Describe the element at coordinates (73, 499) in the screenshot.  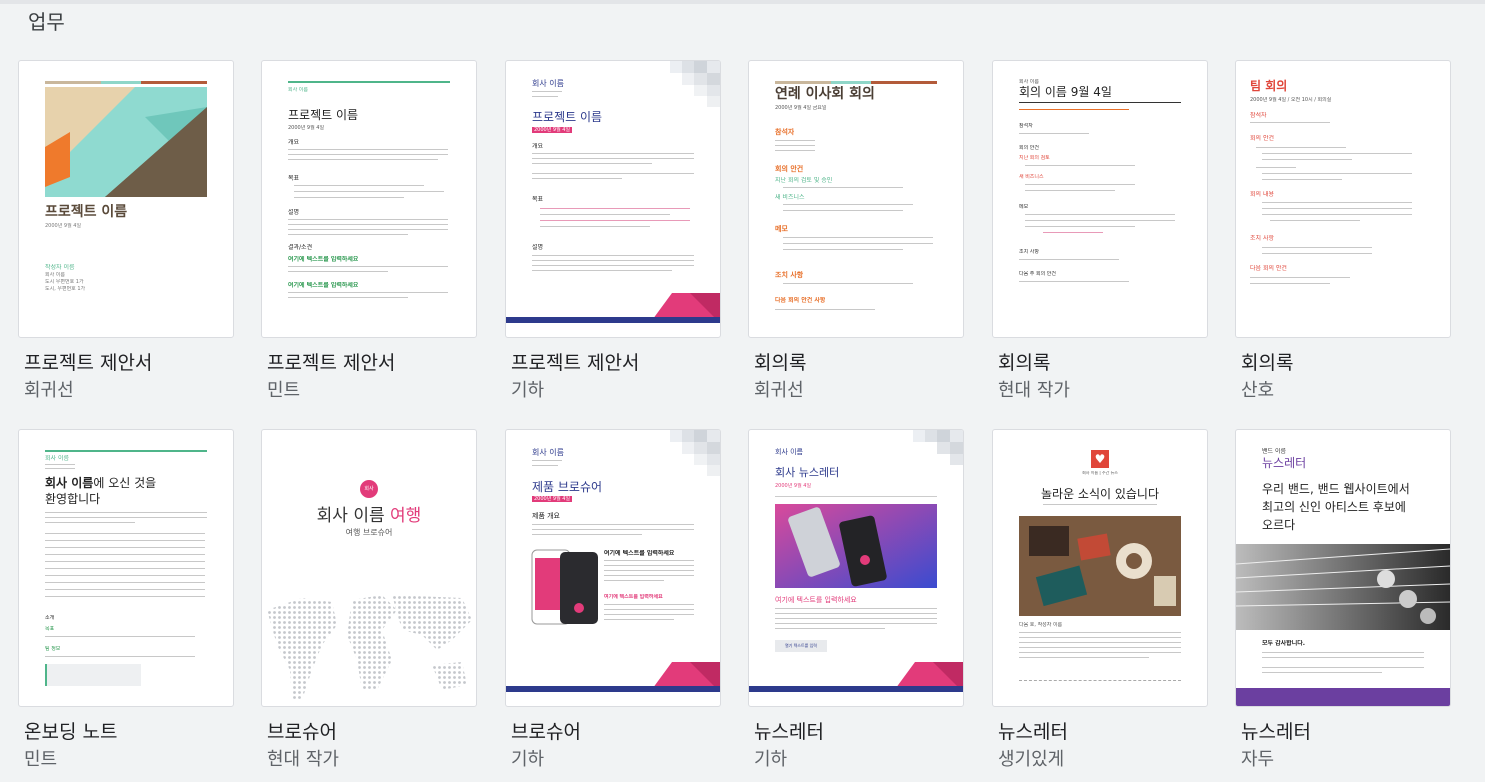
I see `preview-heading: 환영합니다` at that location.